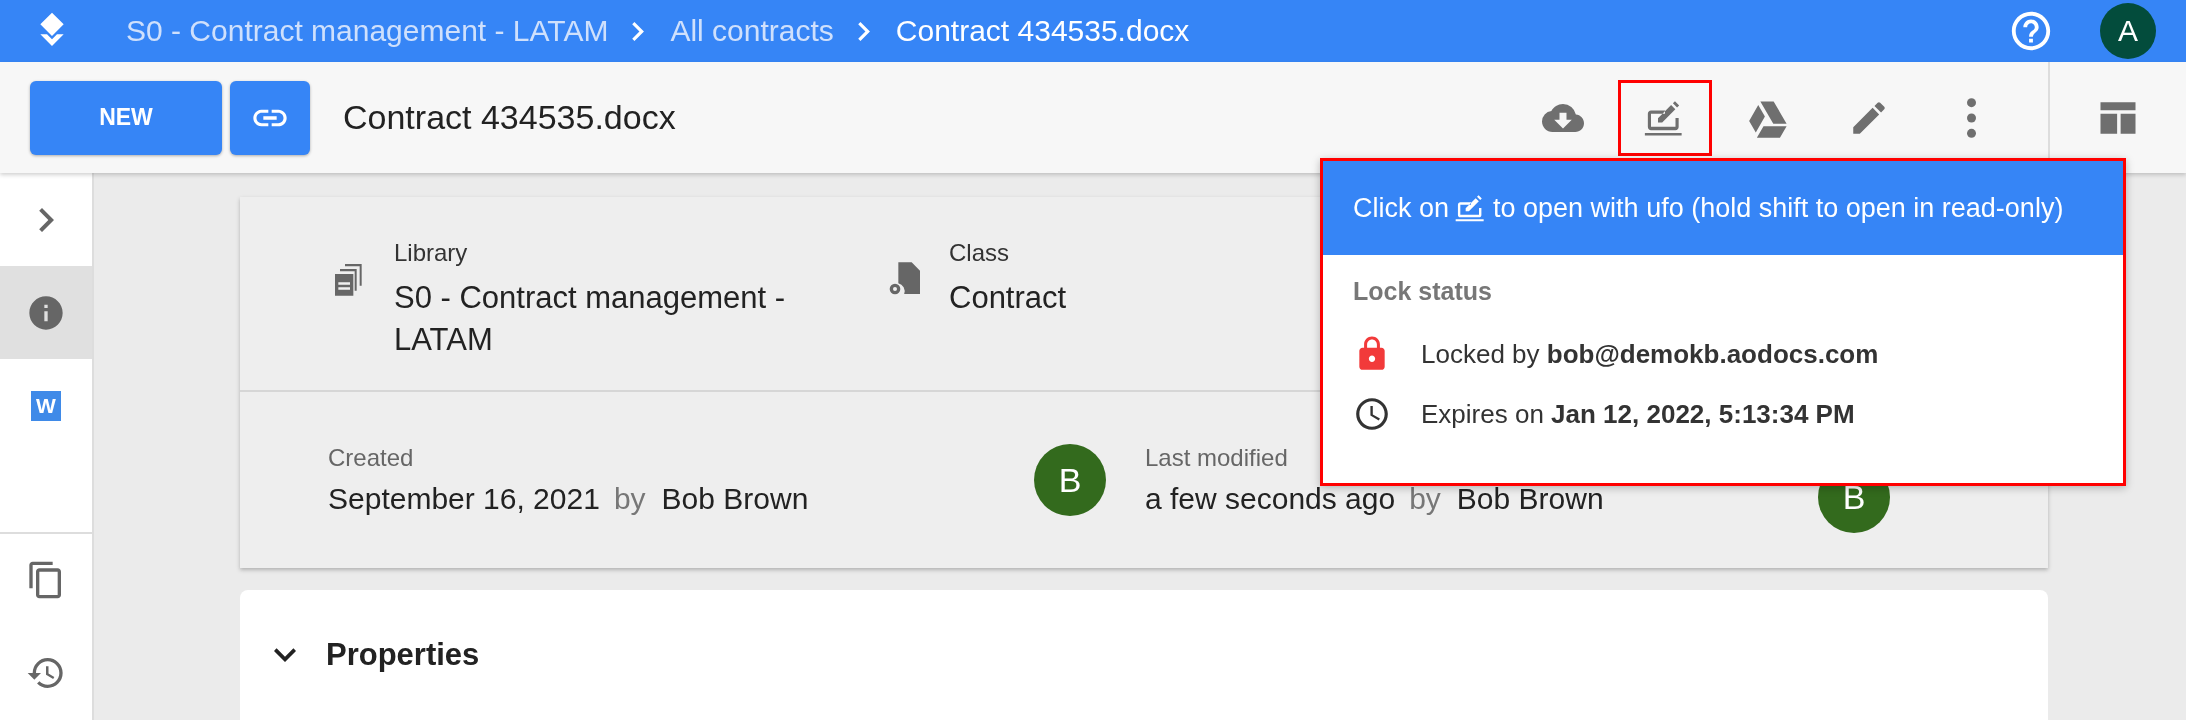  I want to click on clock-icon, so click(1372, 414).